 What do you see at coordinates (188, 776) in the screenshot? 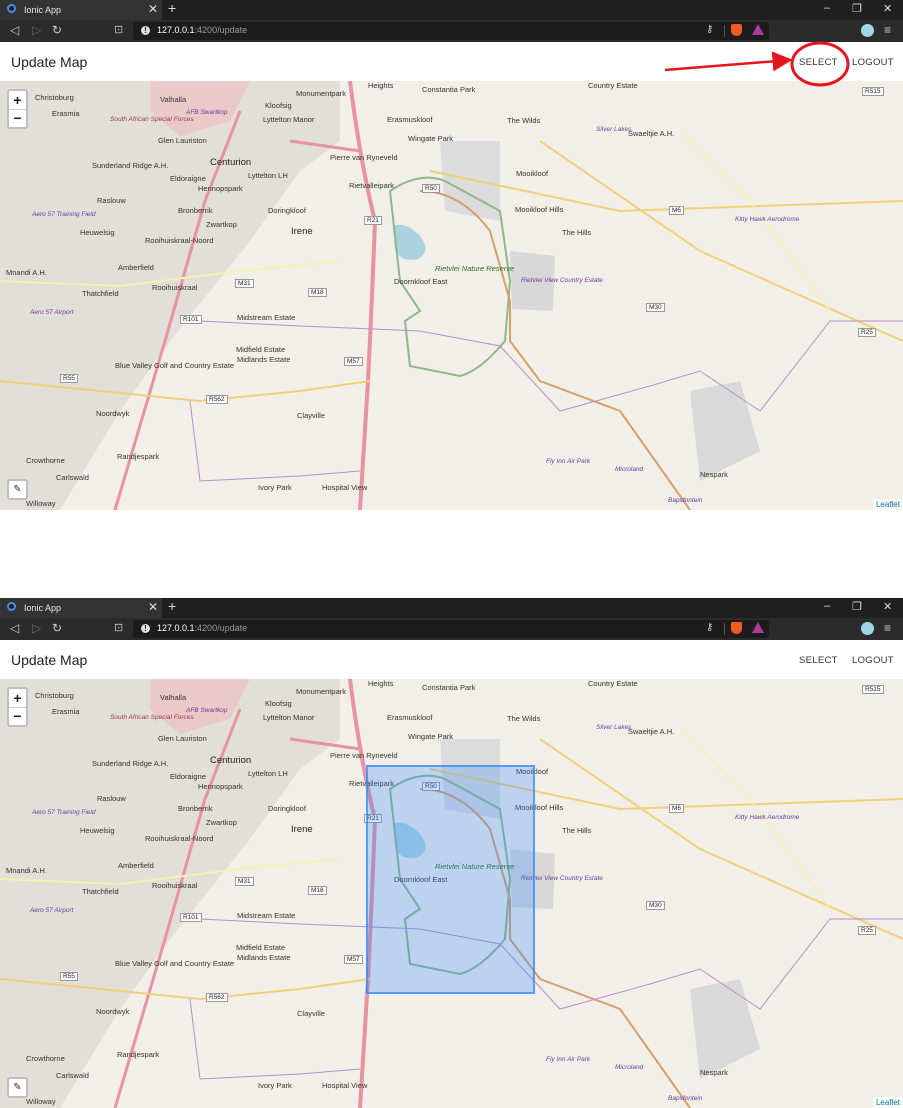
I see `map-place-label: Eldoraigne` at bounding box center [188, 776].